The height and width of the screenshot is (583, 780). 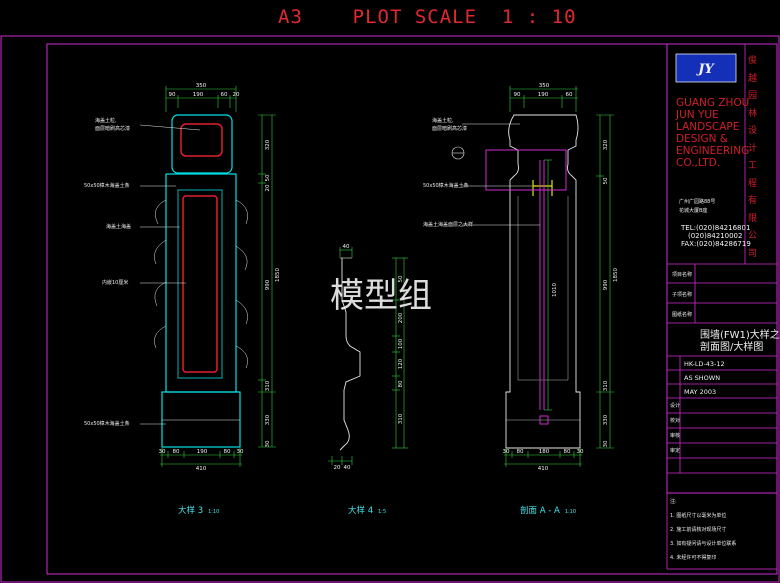 What do you see at coordinates (401, 383) in the screenshot?
I see `d4-right-dim: 80` at bounding box center [401, 383].